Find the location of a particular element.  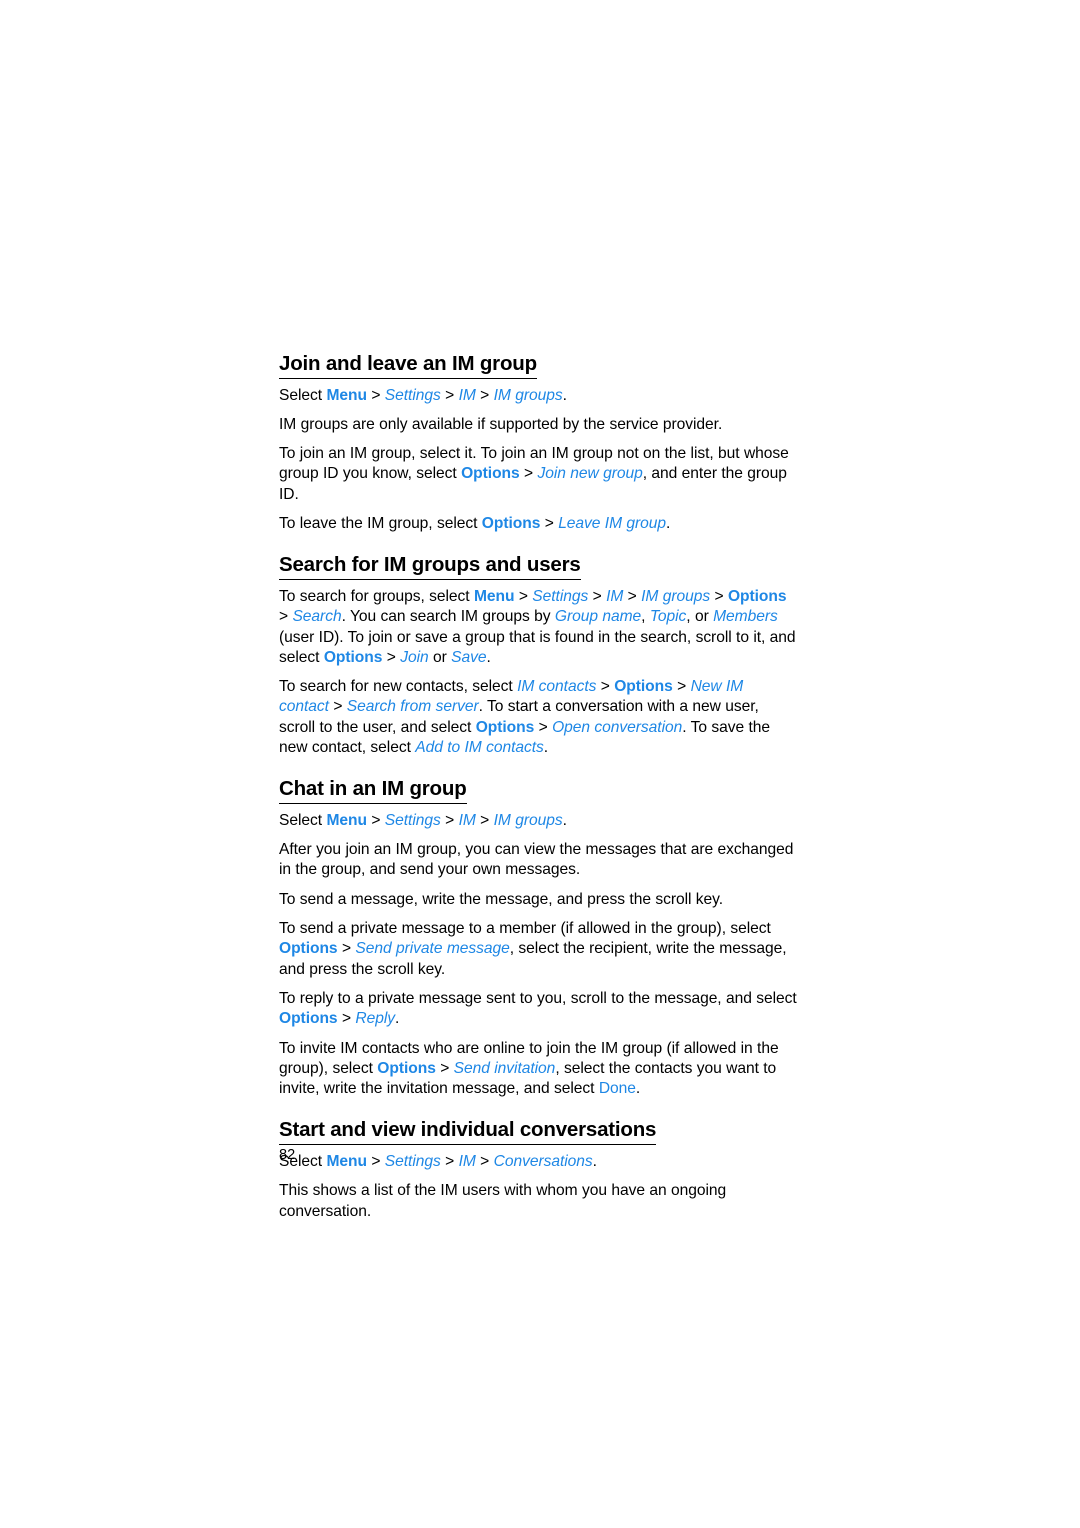

ui-menu-item-reference: Search from server is located at coordinates (412, 707).